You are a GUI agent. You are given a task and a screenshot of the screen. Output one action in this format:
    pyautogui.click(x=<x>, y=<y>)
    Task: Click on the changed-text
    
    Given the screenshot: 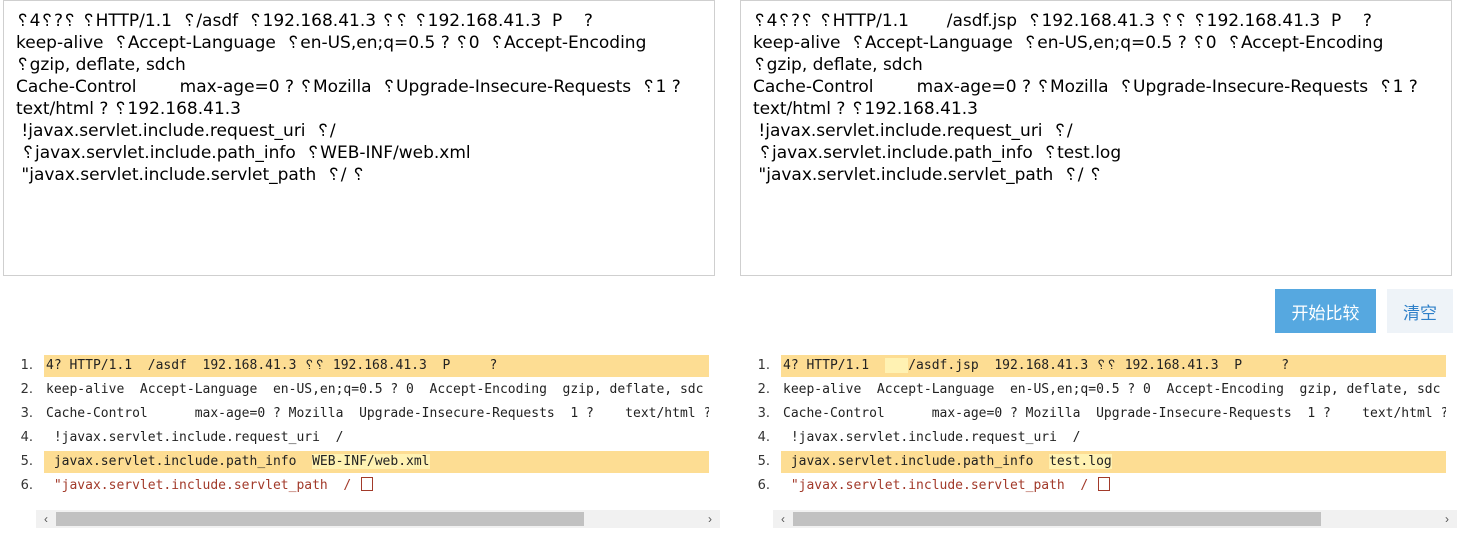 What is the action you would take?
    pyautogui.click(x=896, y=365)
    